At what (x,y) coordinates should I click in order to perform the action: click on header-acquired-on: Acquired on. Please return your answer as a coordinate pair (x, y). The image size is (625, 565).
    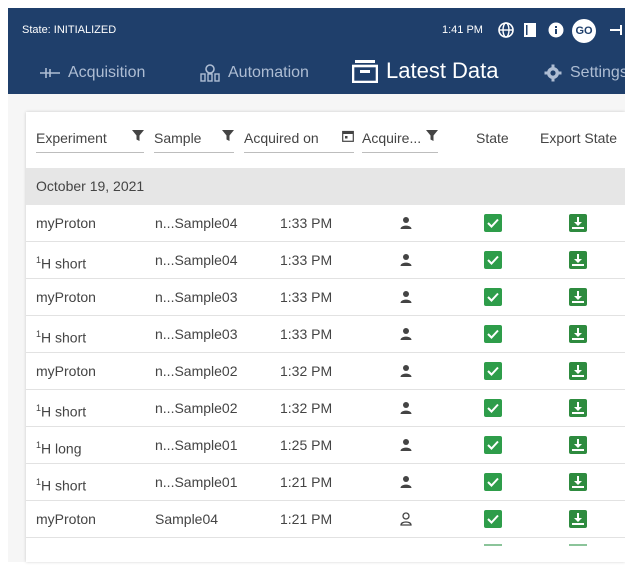
    Looking at the image, I should click on (299, 138).